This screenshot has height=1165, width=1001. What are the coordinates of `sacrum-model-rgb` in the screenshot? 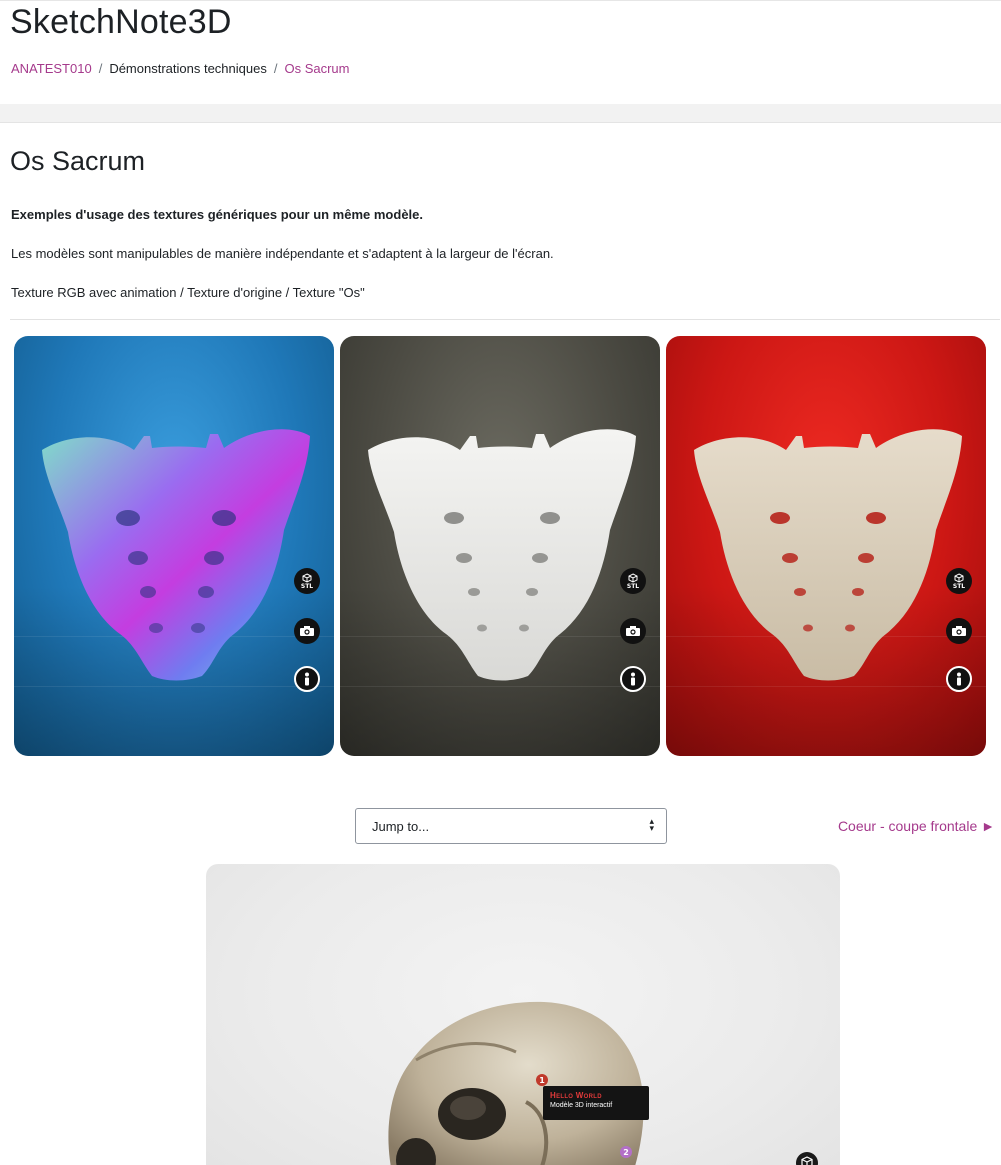 It's located at (176, 551).